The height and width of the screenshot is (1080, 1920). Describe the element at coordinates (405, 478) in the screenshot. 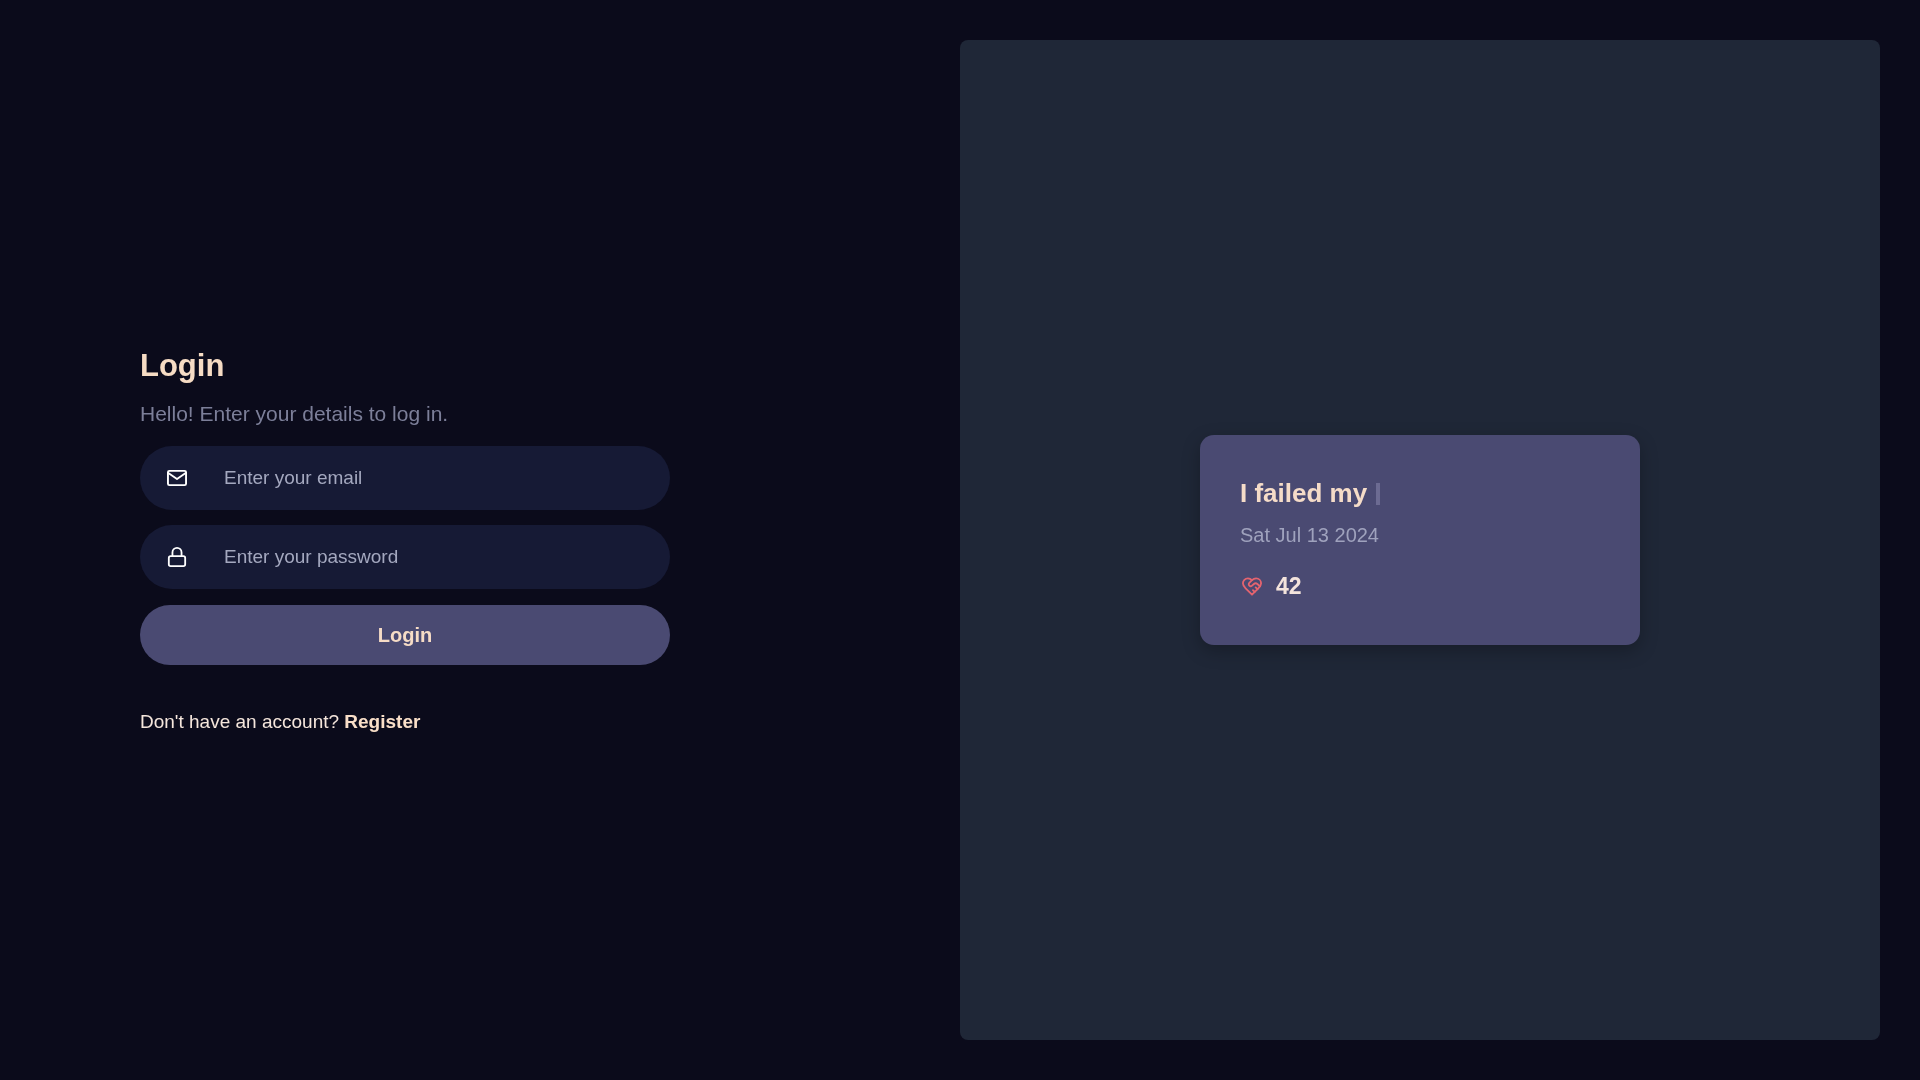

I see `email-field: Enter your email` at that location.